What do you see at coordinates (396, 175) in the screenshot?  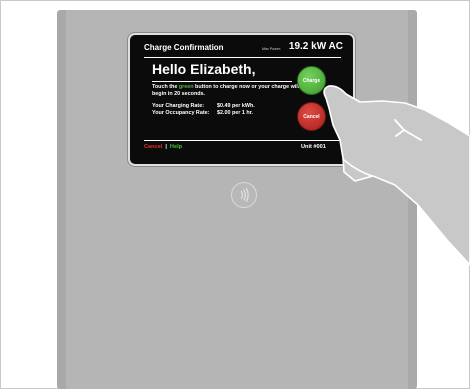 I see `hand-icon` at bounding box center [396, 175].